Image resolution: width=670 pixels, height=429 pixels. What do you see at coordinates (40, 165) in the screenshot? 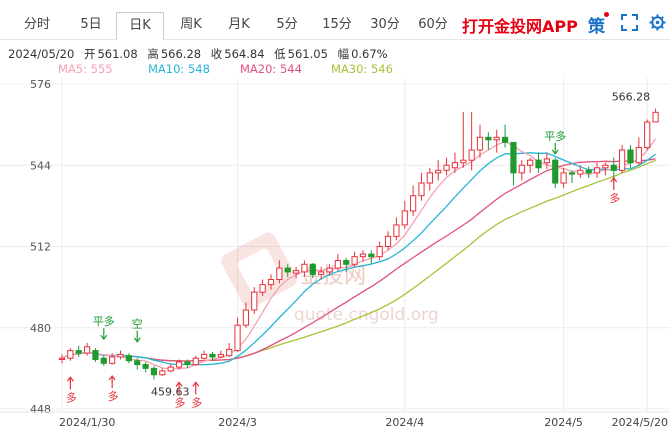
I see `y-tick-label: 544` at bounding box center [40, 165].